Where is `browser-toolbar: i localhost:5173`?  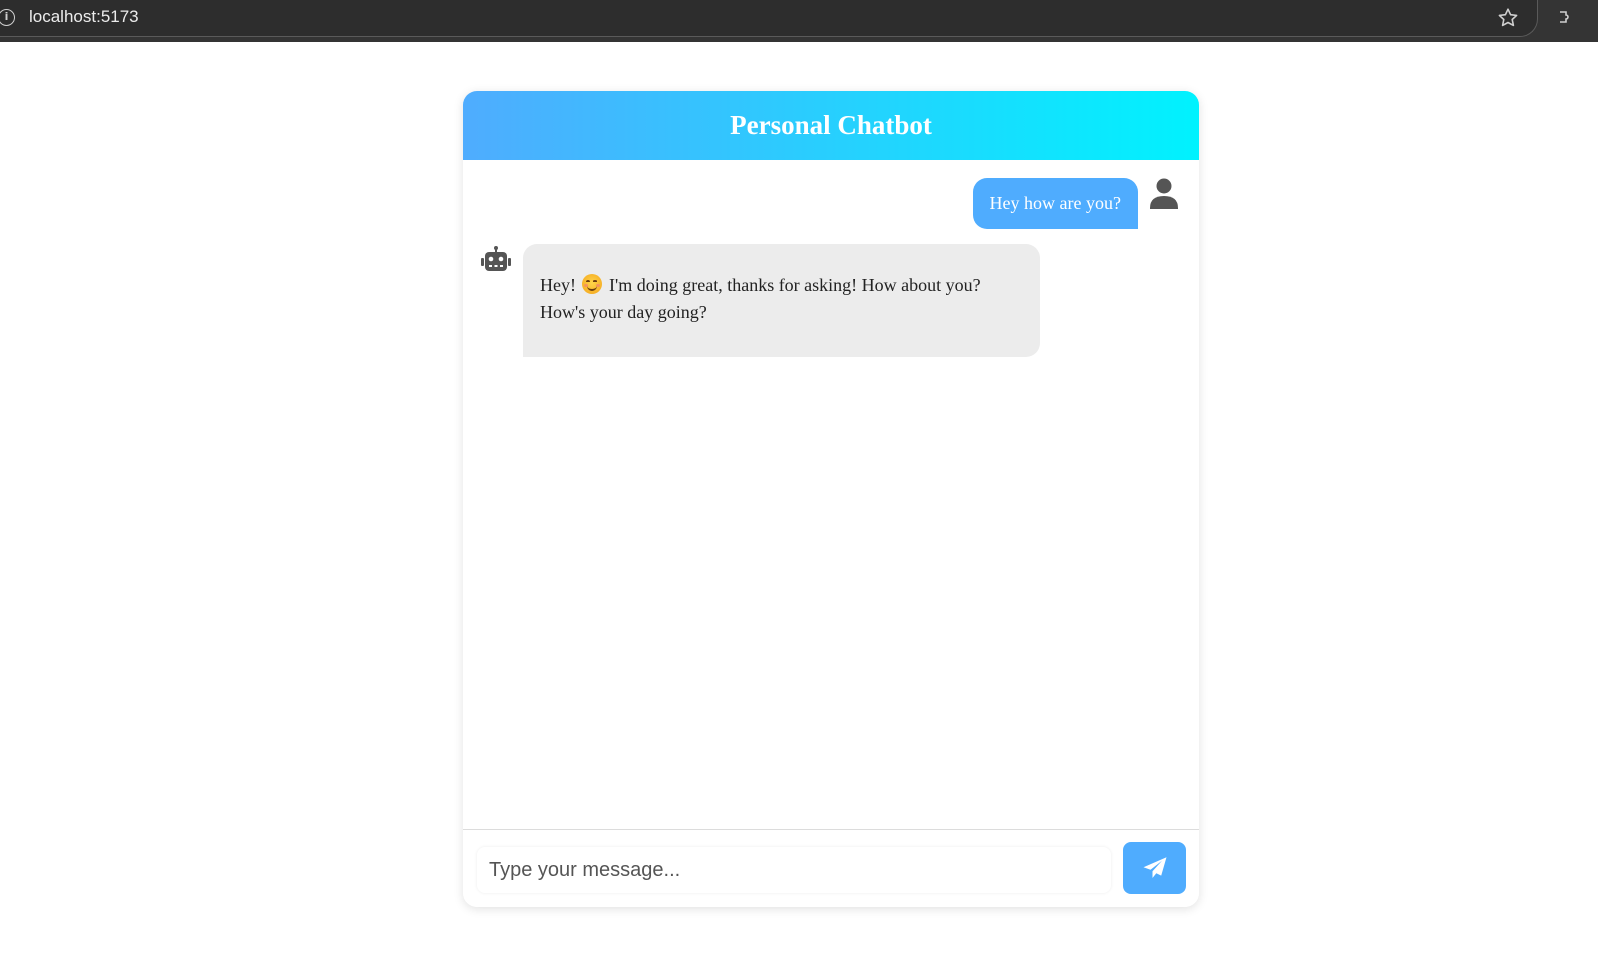 browser-toolbar: i localhost:5173 is located at coordinates (799, 21).